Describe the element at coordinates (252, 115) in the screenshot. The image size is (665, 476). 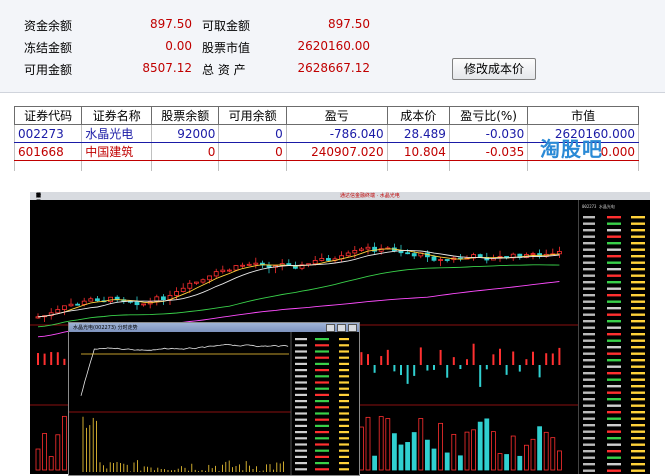
I see `col-header-available: 可用余额` at that location.